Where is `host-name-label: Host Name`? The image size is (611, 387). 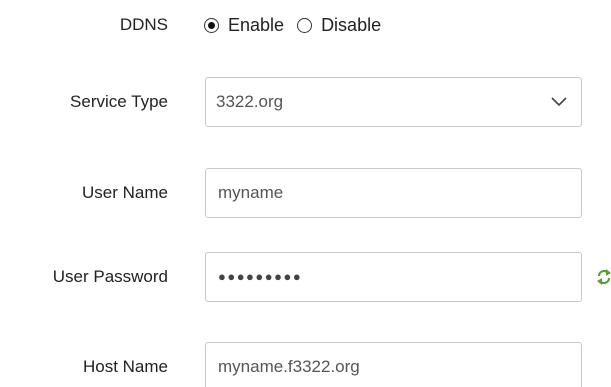
host-name-label: Host Name is located at coordinates (125, 366).